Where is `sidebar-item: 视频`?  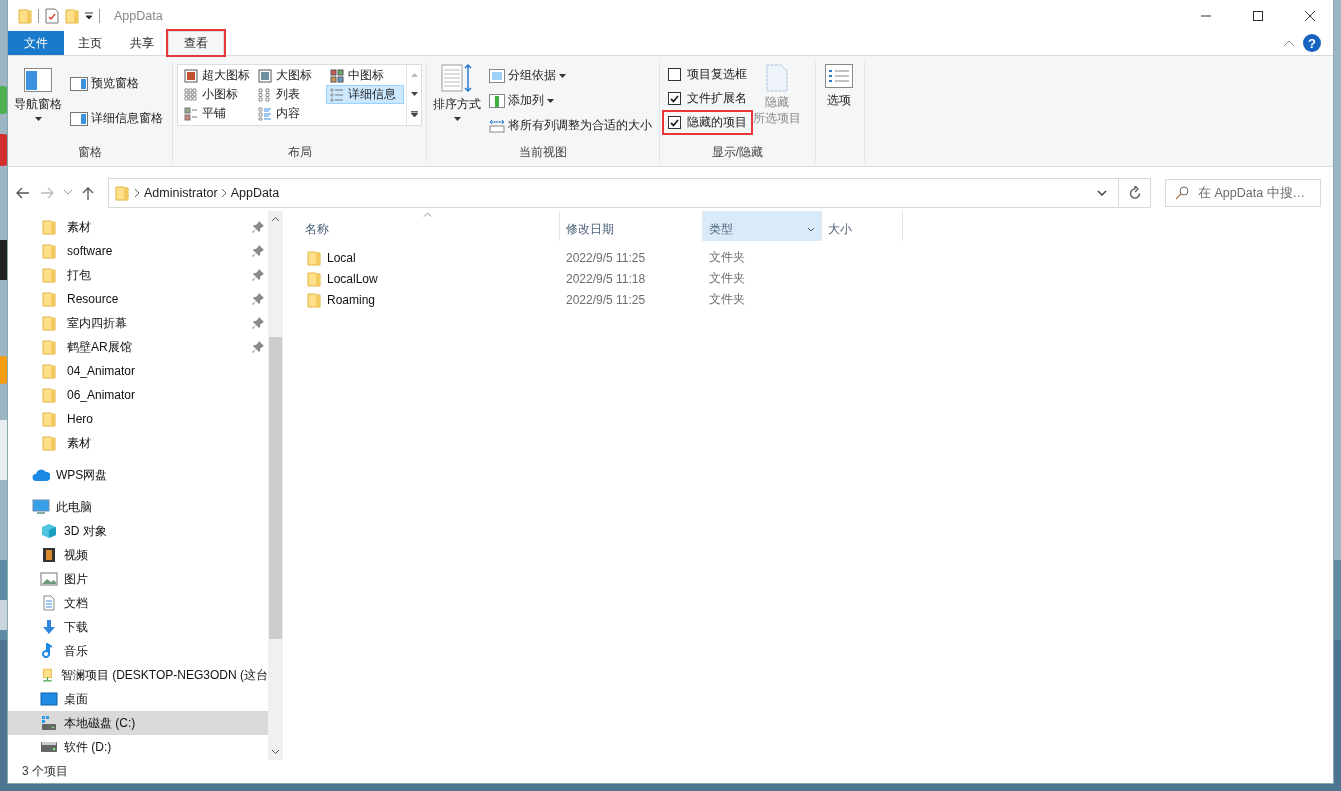
sidebar-item: 视频 is located at coordinates (138, 555).